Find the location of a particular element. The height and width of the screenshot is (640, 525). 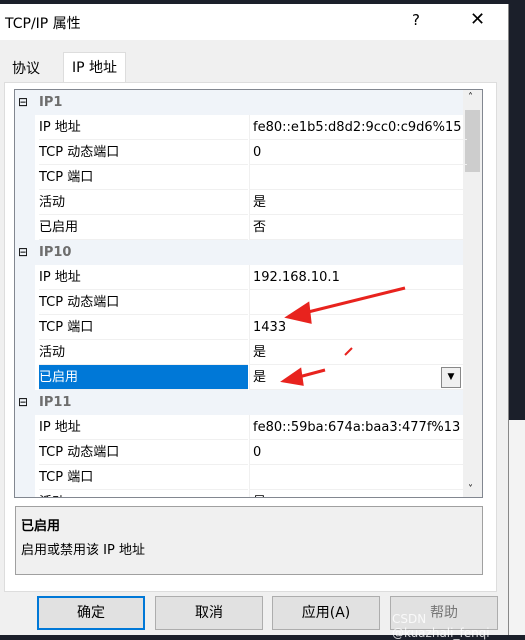

annotation-arrows is located at coordinates (343, 336).